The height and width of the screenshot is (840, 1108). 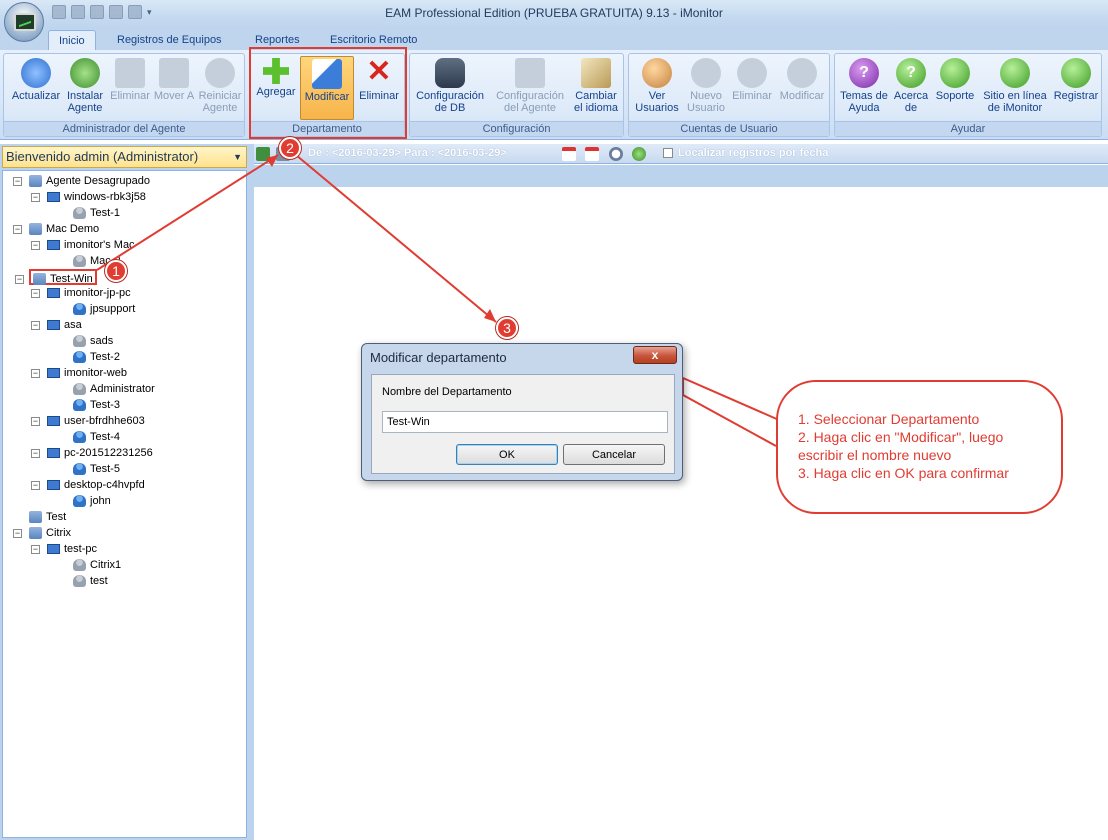 I want to click on instalar-agente-button: Instalar Agente, so click(x=85, y=88).